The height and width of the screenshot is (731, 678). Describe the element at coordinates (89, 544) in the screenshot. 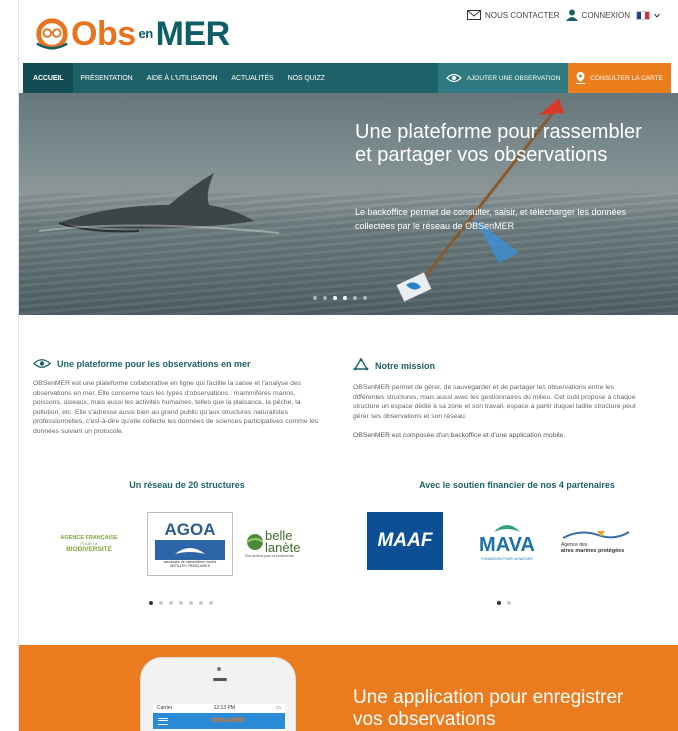

I see `logo-afb: AGENCE FRANÇAISE POUR LA BIODIVERSITÉ` at that location.